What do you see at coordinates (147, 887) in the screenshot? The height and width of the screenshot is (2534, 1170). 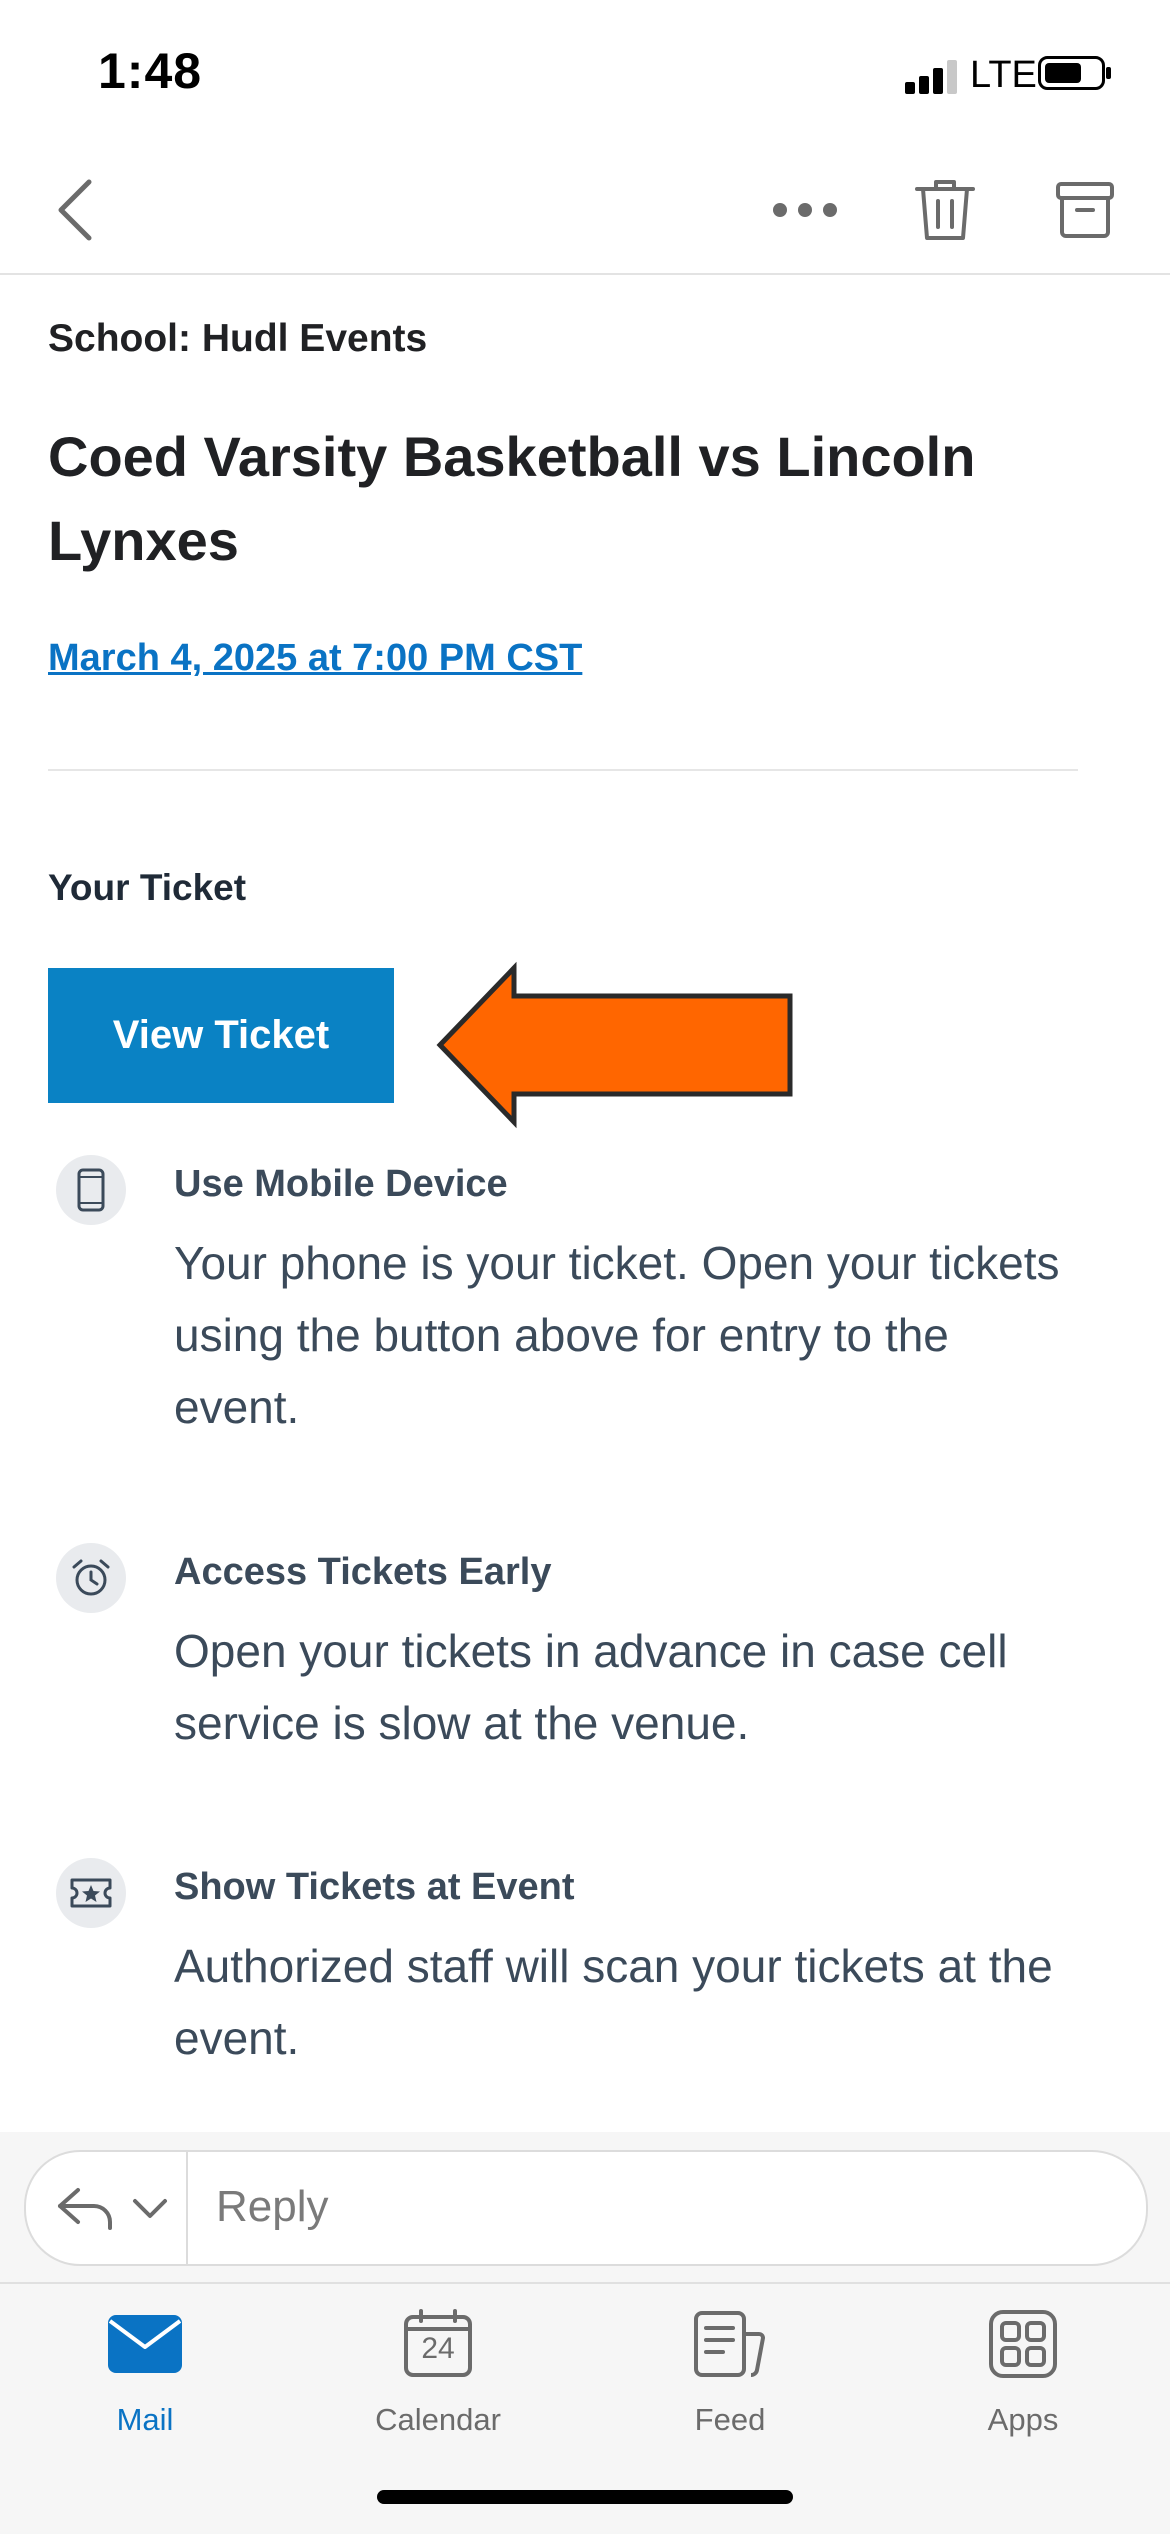 I see `your-ticket-heading: Your Ticket` at bounding box center [147, 887].